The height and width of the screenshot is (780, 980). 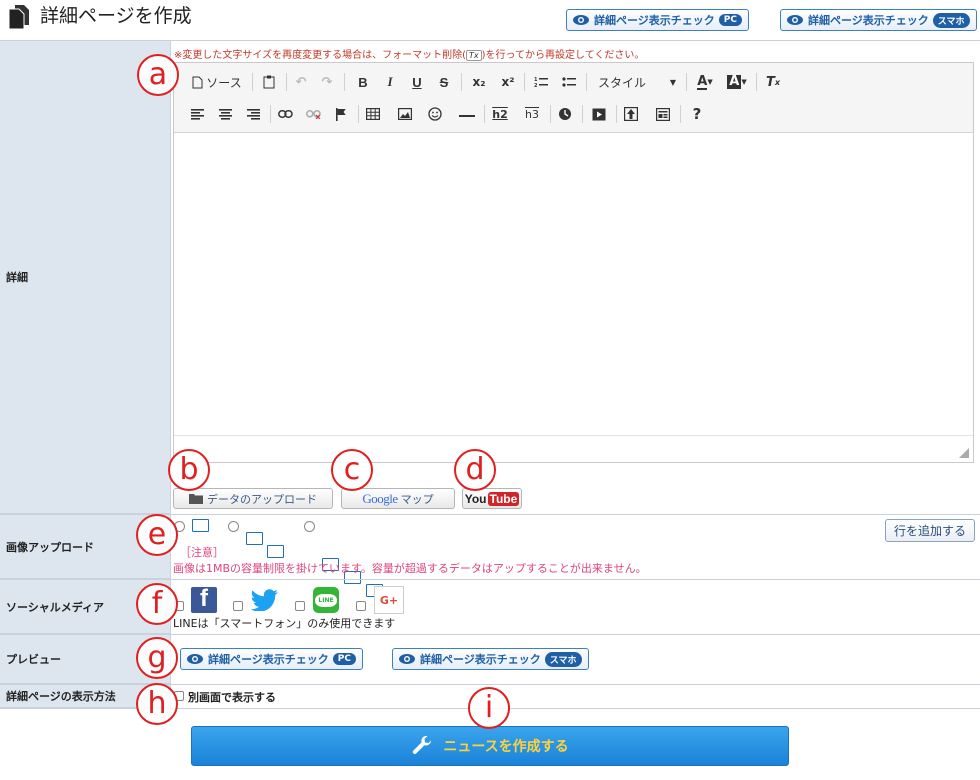 What do you see at coordinates (197, 114) in the screenshot?
I see `align-left-icon` at bounding box center [197, 114].